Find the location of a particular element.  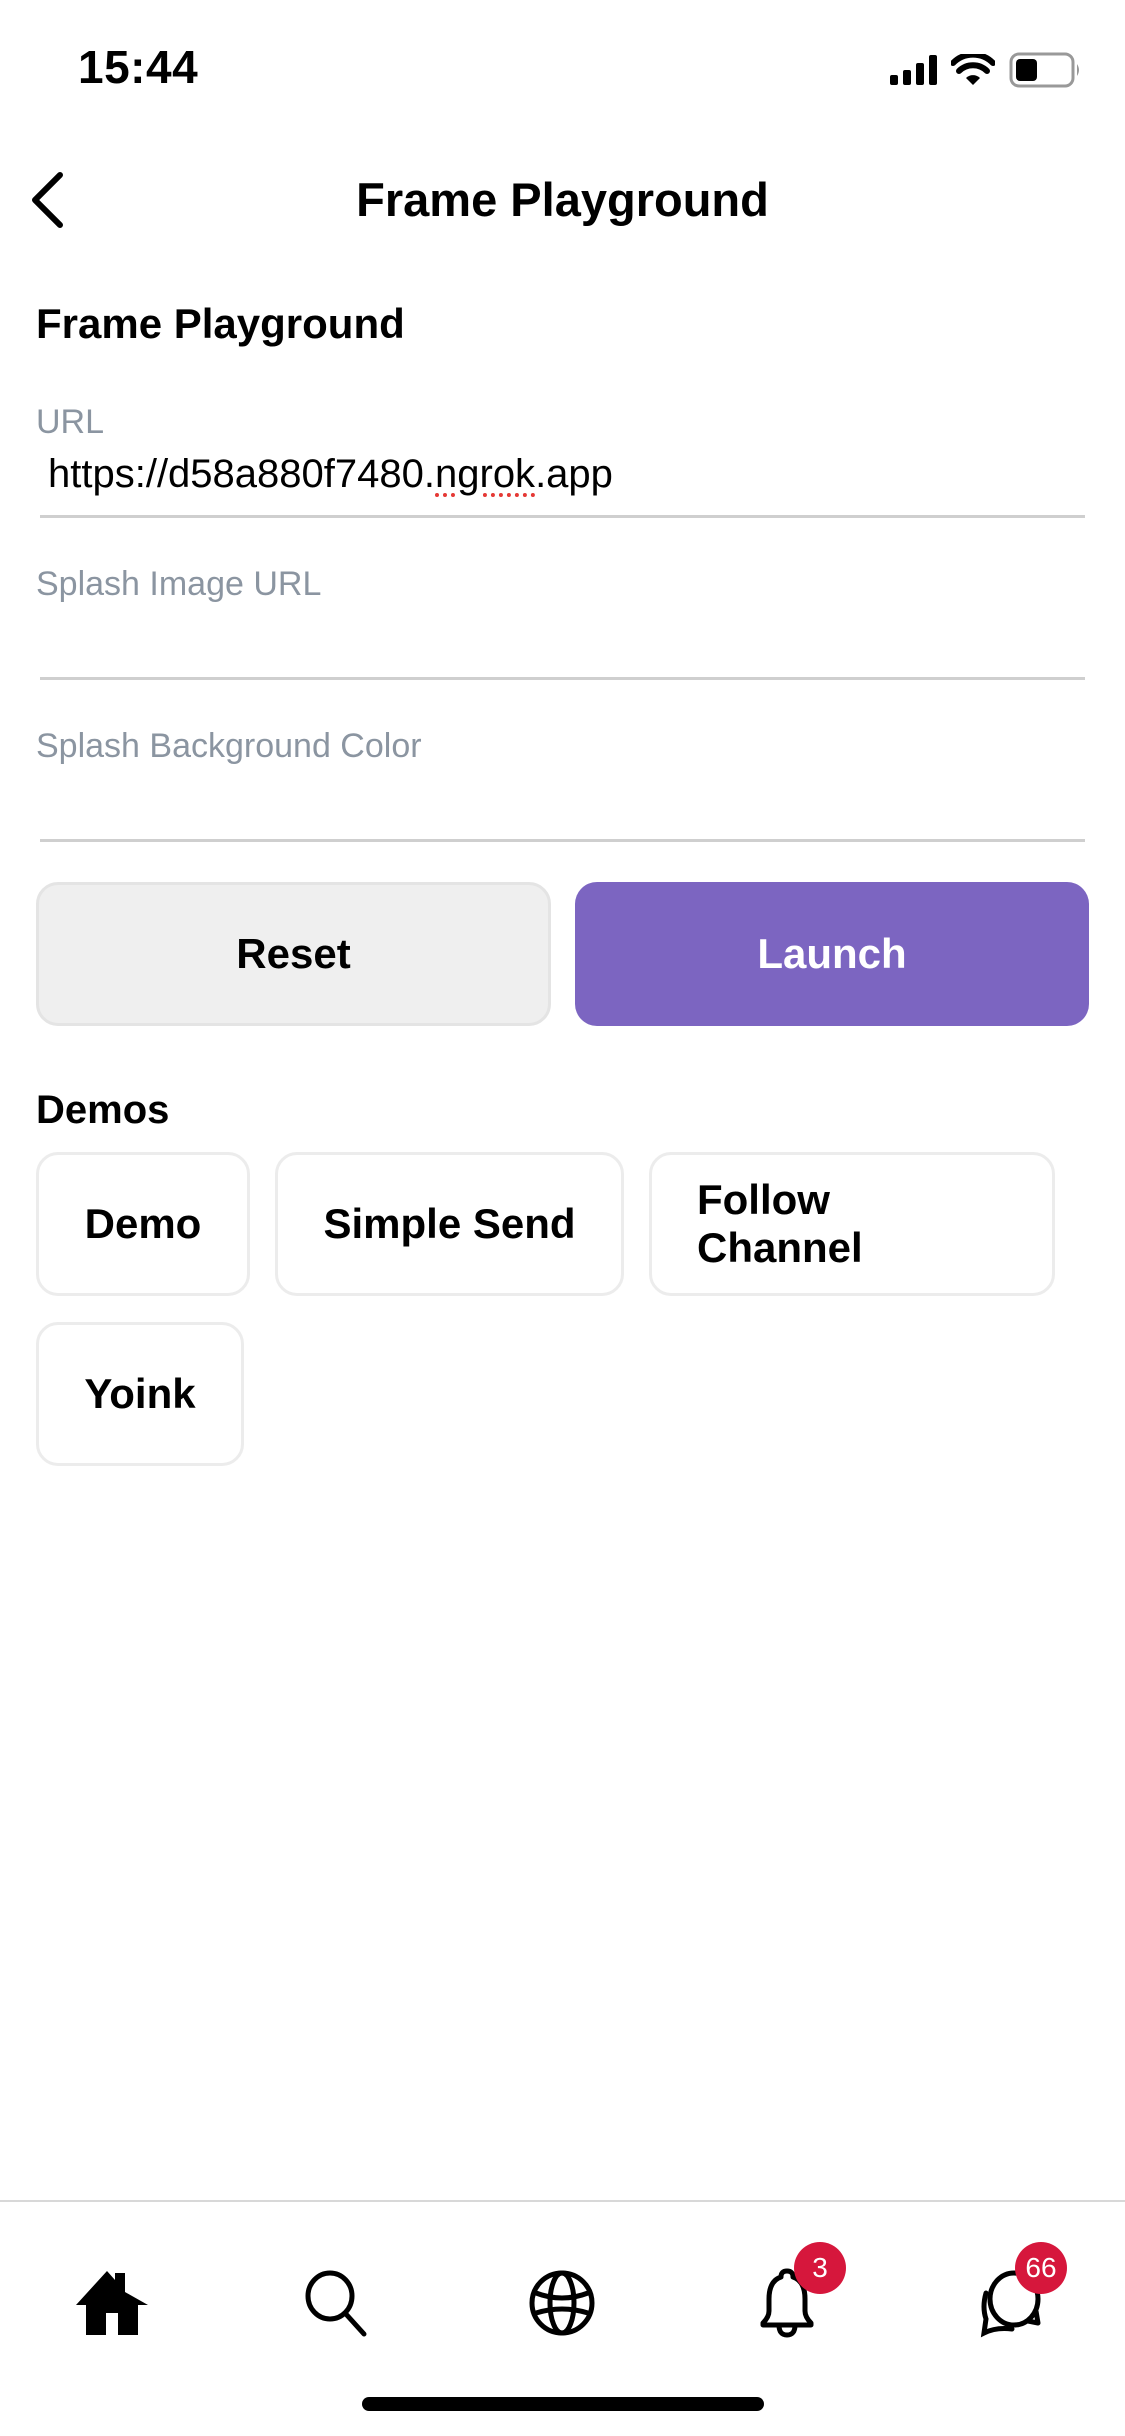

splash-image-container: Splash Image URL is located at coordinates (562, 571).